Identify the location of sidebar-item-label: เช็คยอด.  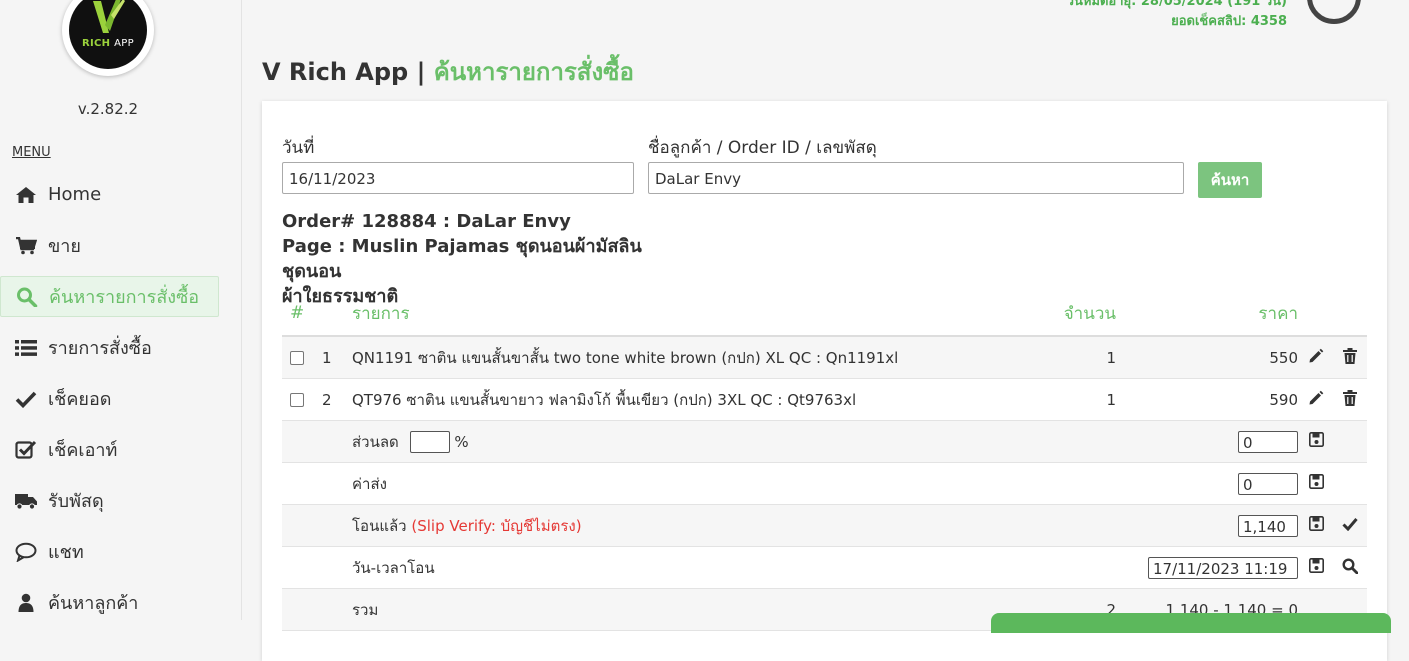
(80, 399).